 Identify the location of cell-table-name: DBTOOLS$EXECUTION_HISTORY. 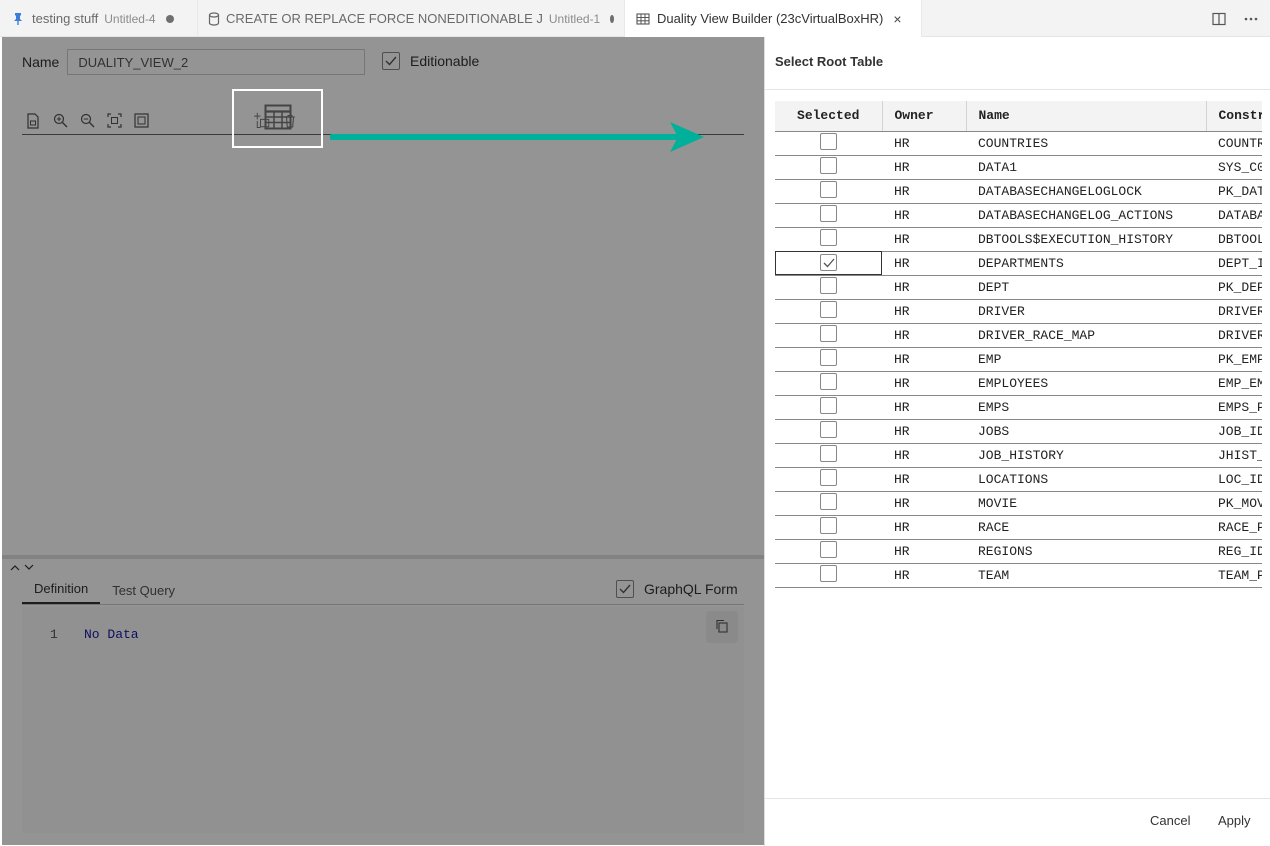
(1086, 239).